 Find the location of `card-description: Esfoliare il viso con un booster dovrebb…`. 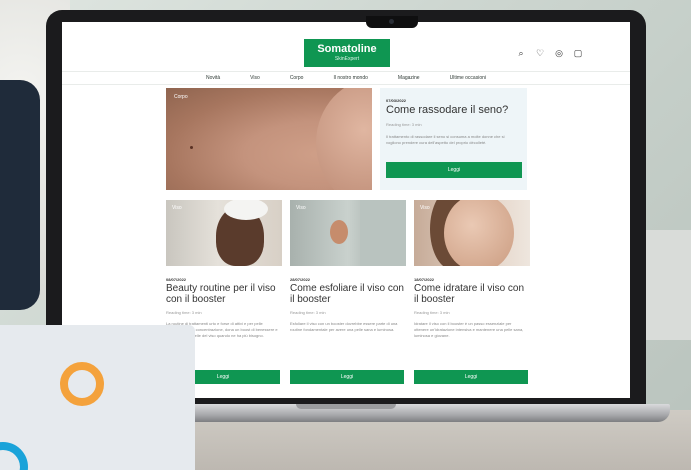

card-description: Esfoliare il viso con un booster dovrebb… is located at coordinates (344, 326).